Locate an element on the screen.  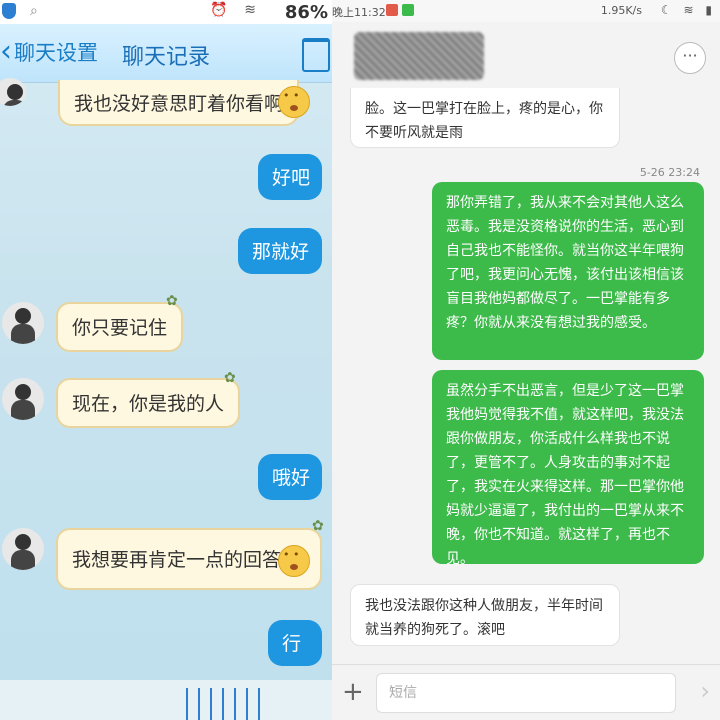
shield-icon is located at coordinates (9, 11).